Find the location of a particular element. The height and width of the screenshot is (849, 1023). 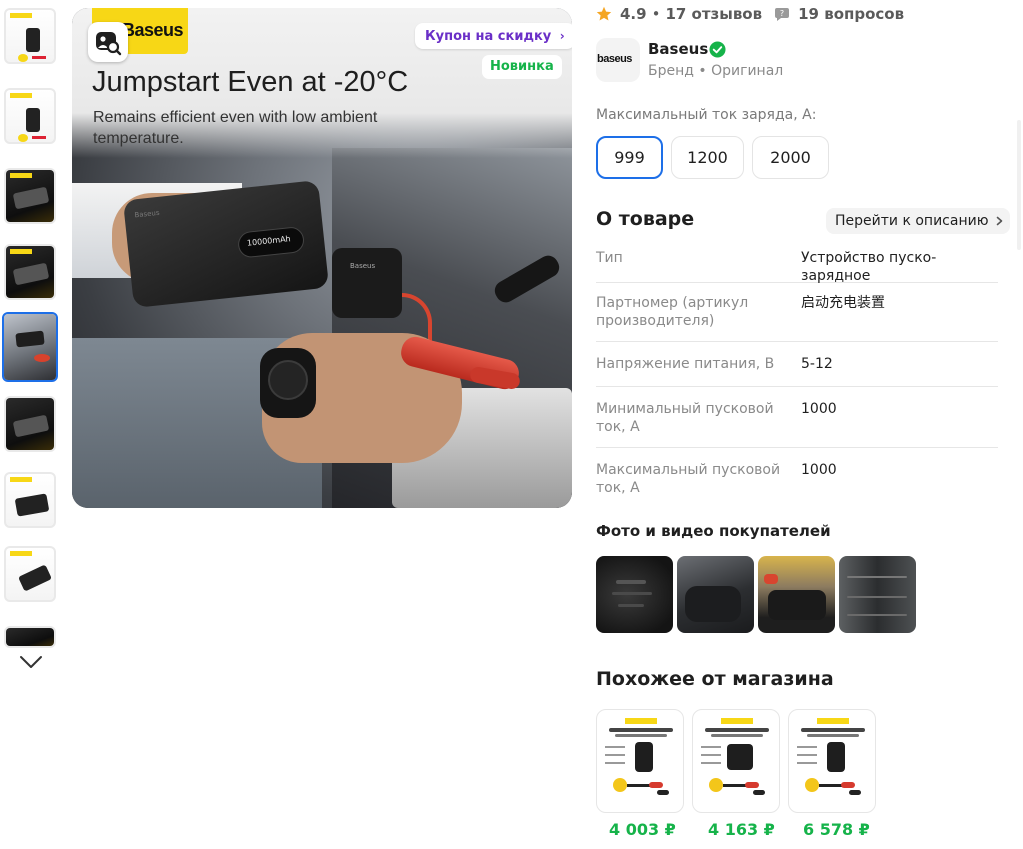

image-search-button is located at coordinates (108, 42).